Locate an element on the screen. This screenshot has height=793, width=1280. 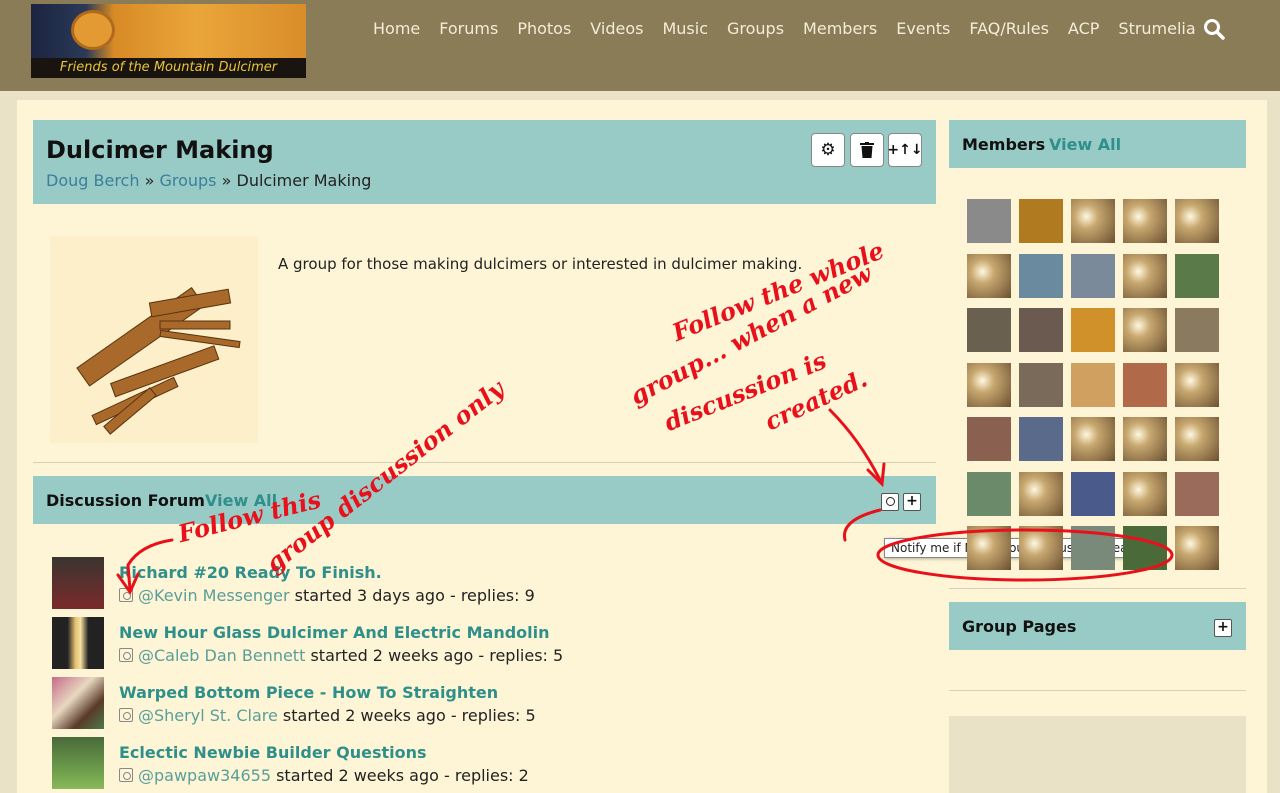
author-link: @Kevin Messenger is located at coordinates (214, 595).